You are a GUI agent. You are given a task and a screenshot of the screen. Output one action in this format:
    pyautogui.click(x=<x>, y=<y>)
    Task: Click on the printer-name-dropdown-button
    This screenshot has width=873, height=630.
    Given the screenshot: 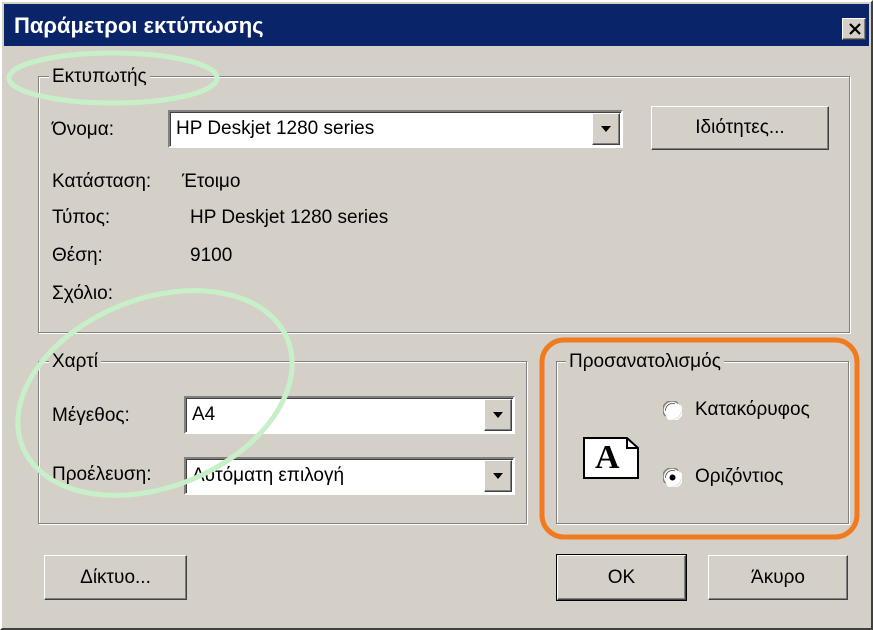 What is the action you would take?
    pyautogui.click(x=606, y=129)
    